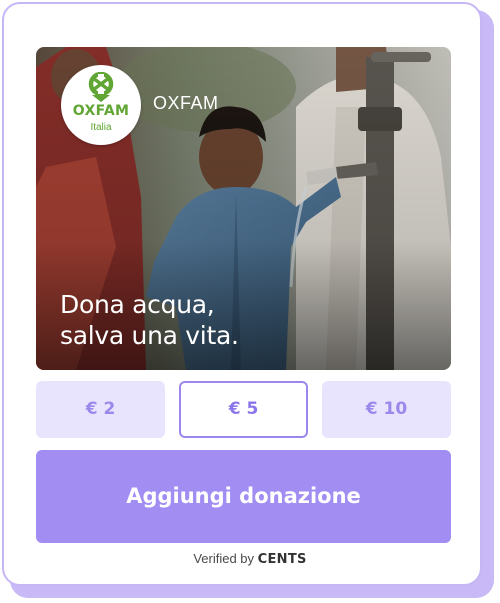 The height and width of the screenshot is (603, 500). I want to click on org-name: OXFAM, so click(186, 103).